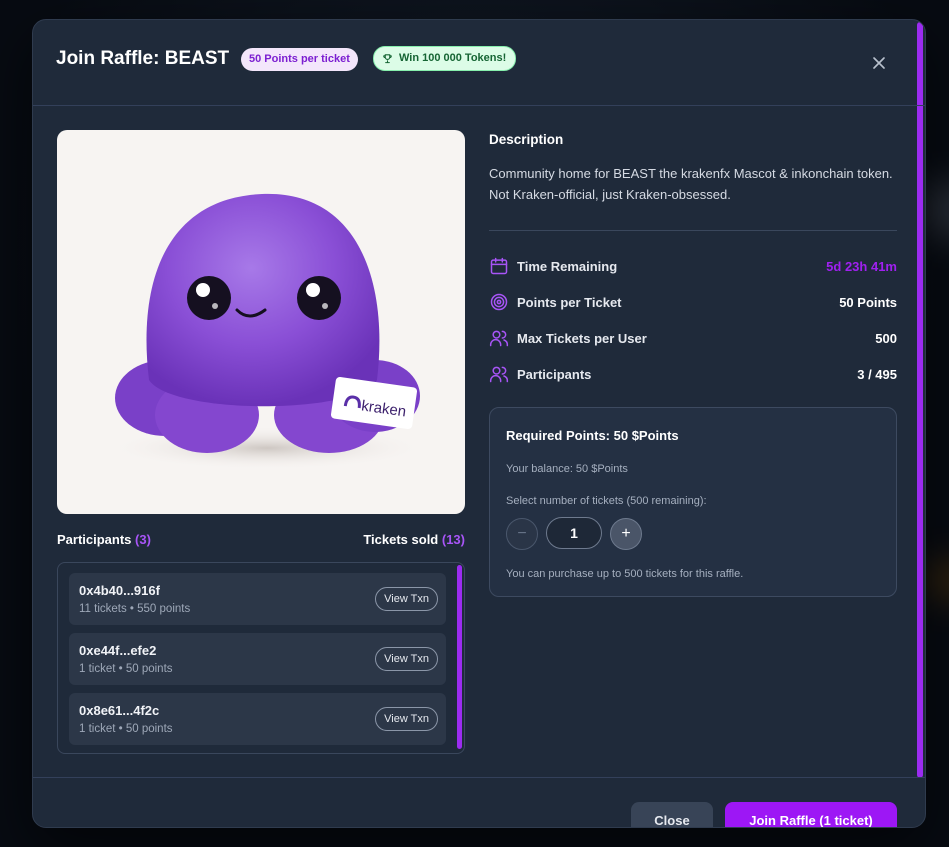 This screenshot has width=949, height=847. What do you see at coordinates (920, 400) in the screenshot?
I see `modal-scrollbar` at bounding box center [920, 400].